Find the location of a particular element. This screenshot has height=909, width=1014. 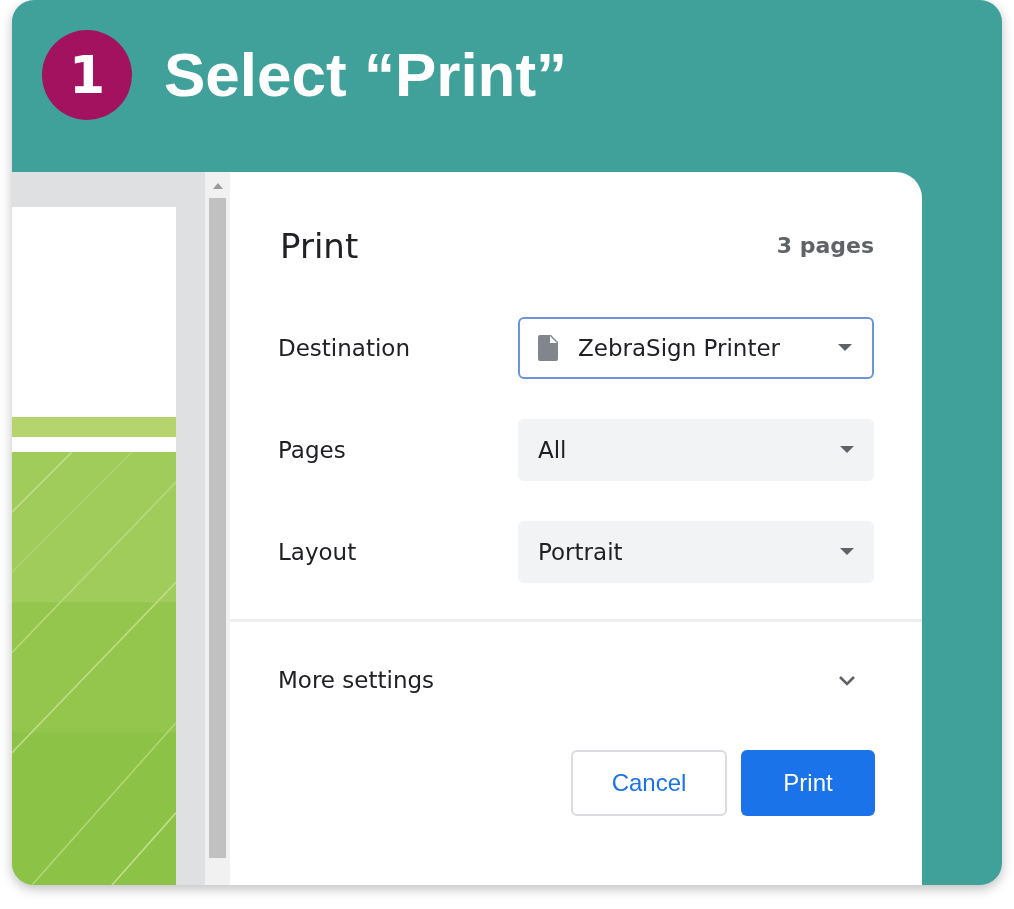

step-number: 1 is located at coordinates (87, 75).